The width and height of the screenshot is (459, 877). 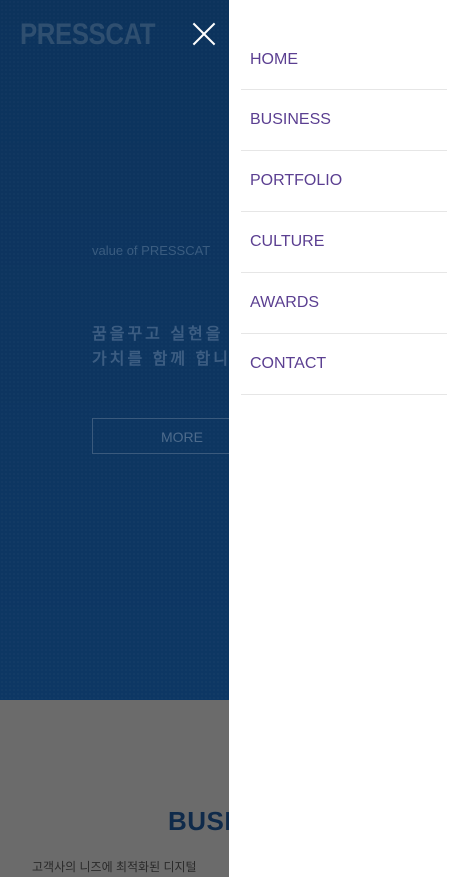 I want to click on site-logo: PRESSCAT, so click(x=88, y=35).